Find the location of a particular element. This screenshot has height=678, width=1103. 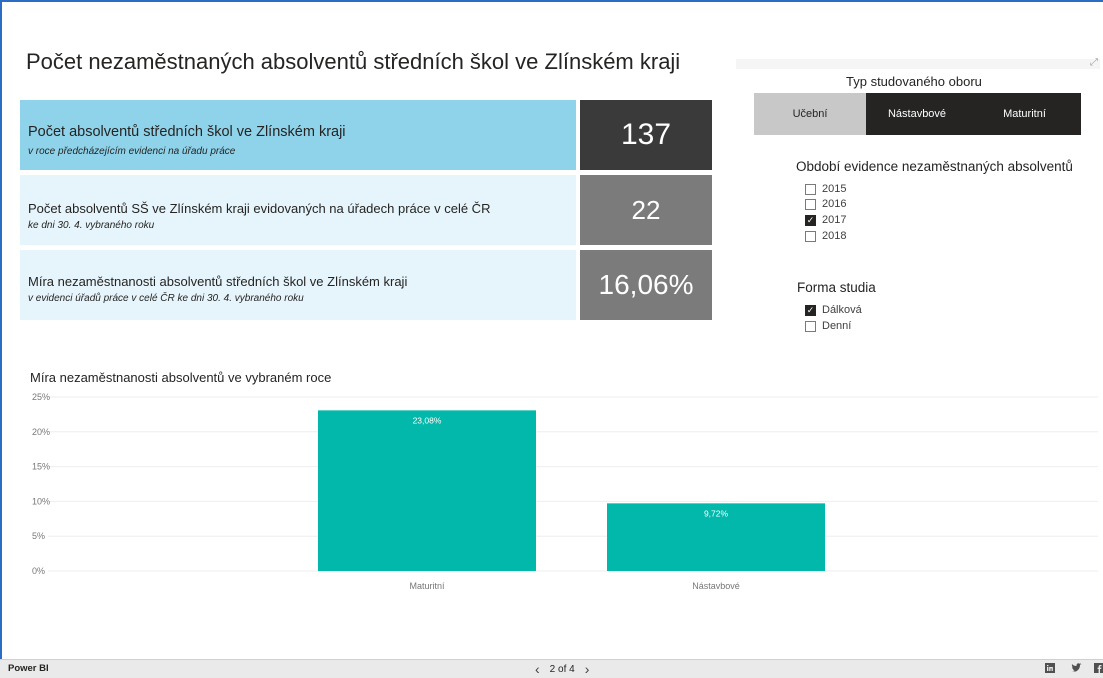

kpi-value: 22 is located at coordinates (646, 210).